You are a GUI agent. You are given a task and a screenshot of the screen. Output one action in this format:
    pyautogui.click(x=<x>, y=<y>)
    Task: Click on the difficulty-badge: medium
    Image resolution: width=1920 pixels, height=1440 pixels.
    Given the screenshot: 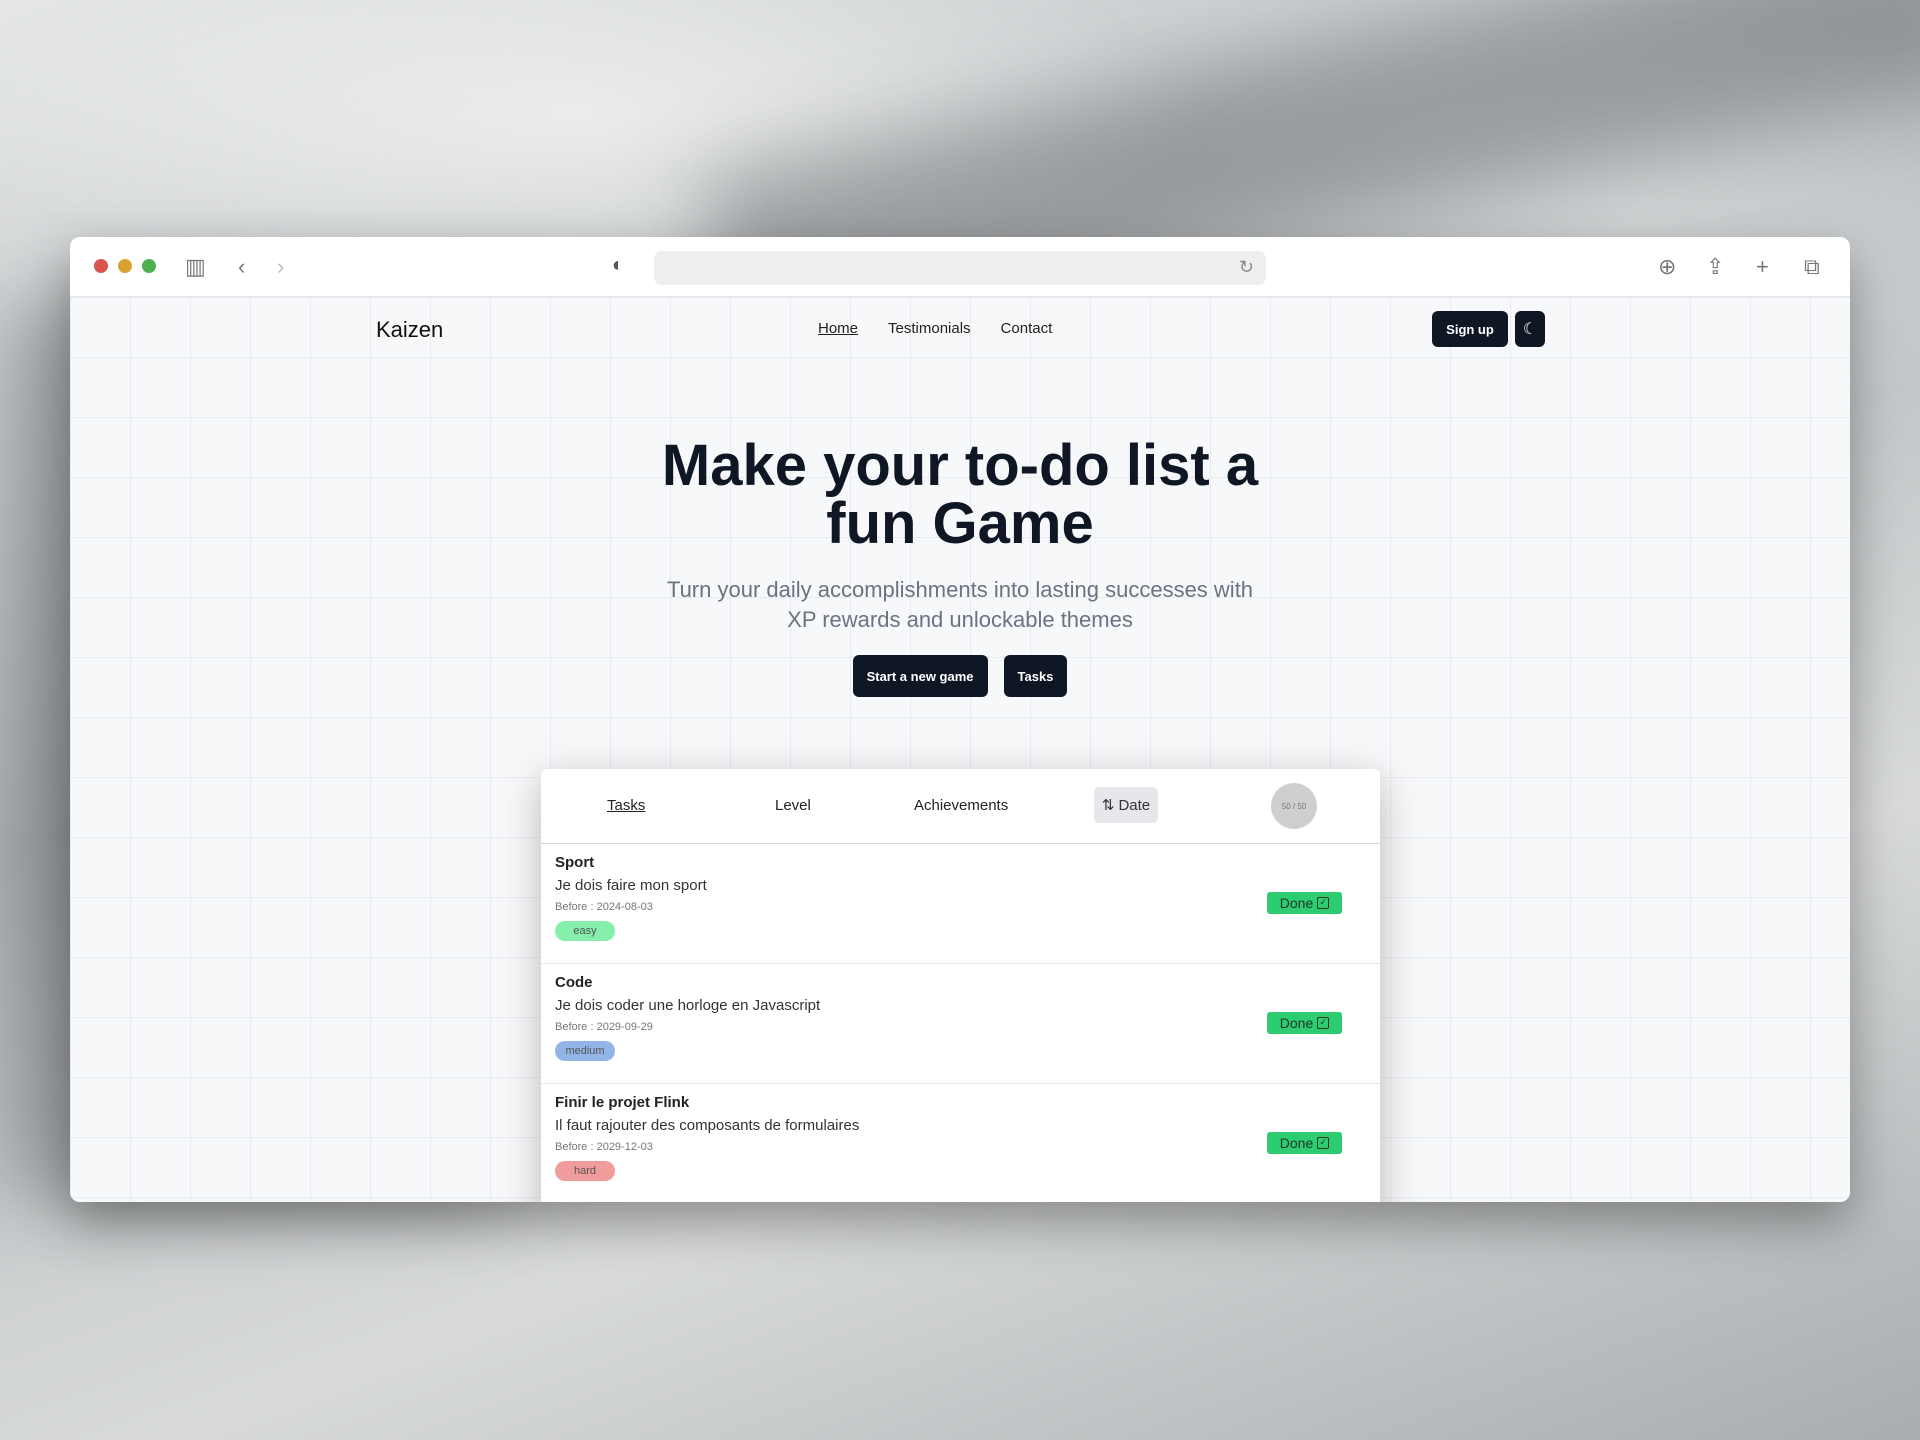 What is the action you would take?
    pyautogui.click(x=585, y=1051)
    